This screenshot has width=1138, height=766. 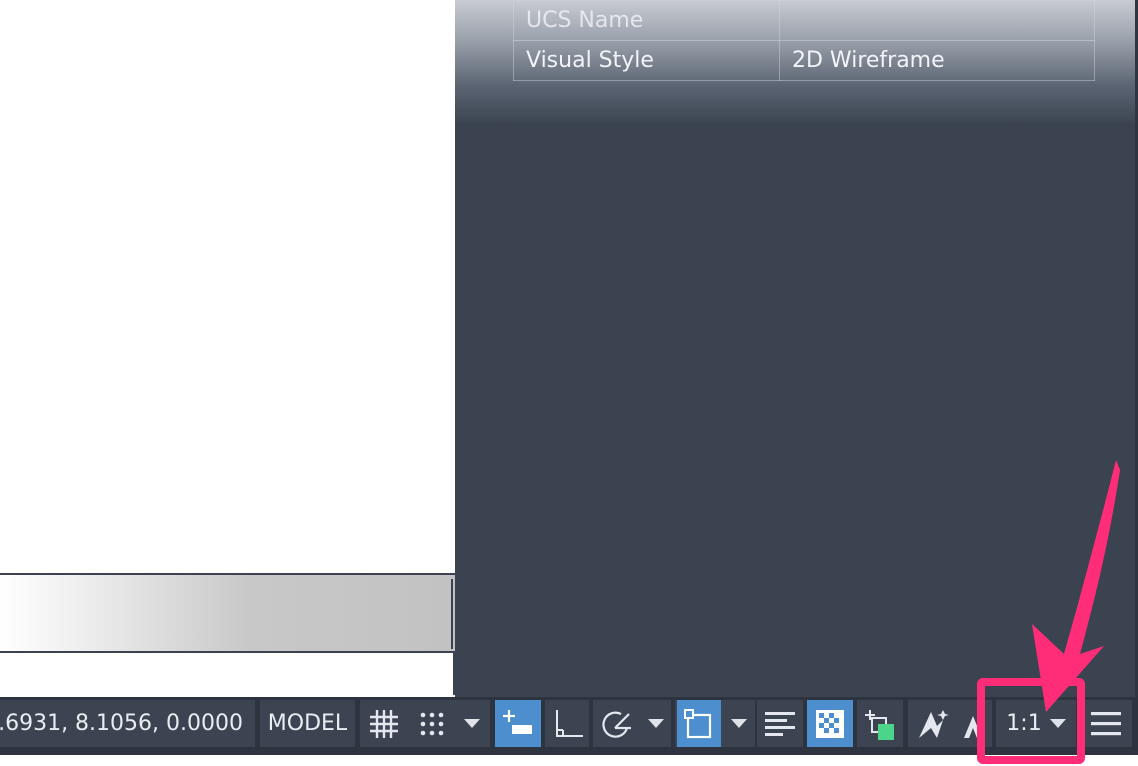 What do you see at coordinates (227, 613) in the screenshot?
I see `command-history` at bounding box center [227, 613].